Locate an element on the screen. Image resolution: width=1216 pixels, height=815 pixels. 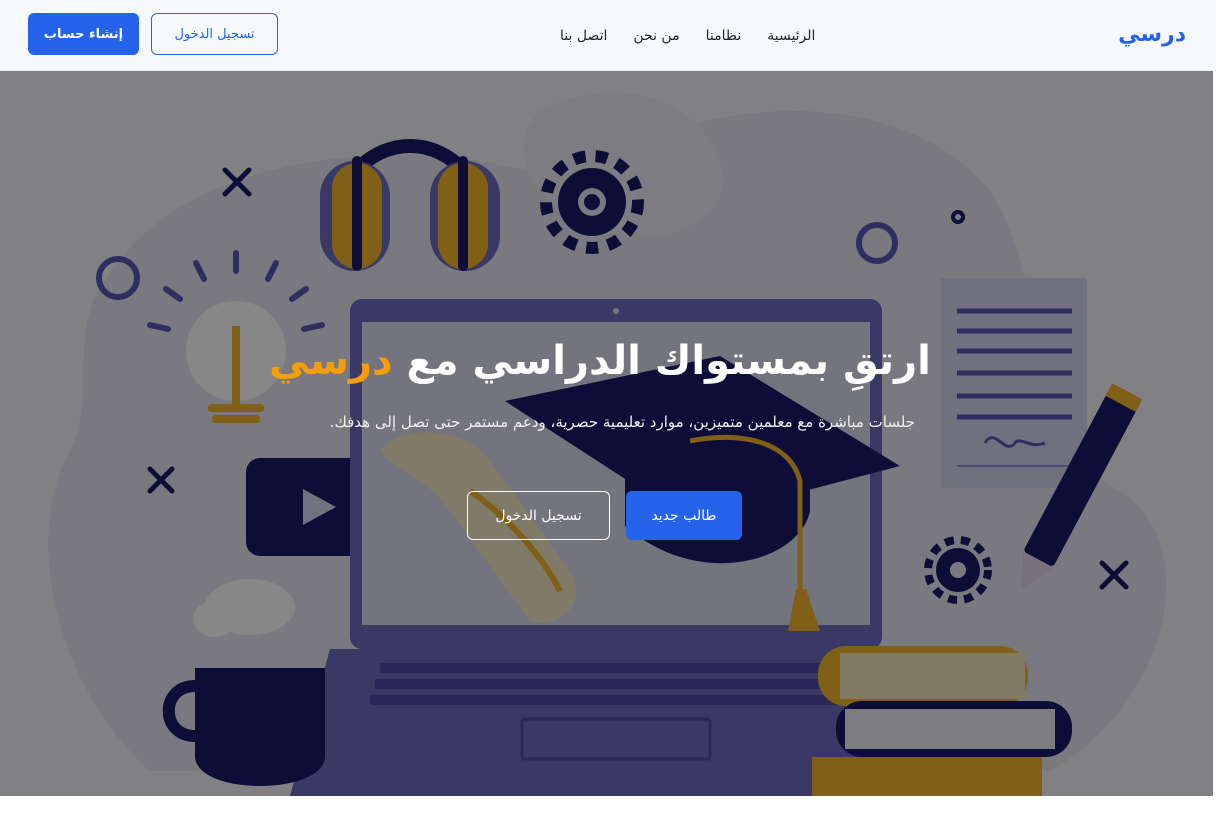
nav-link-home: الرئيسية is located at coordinates (791, 36).